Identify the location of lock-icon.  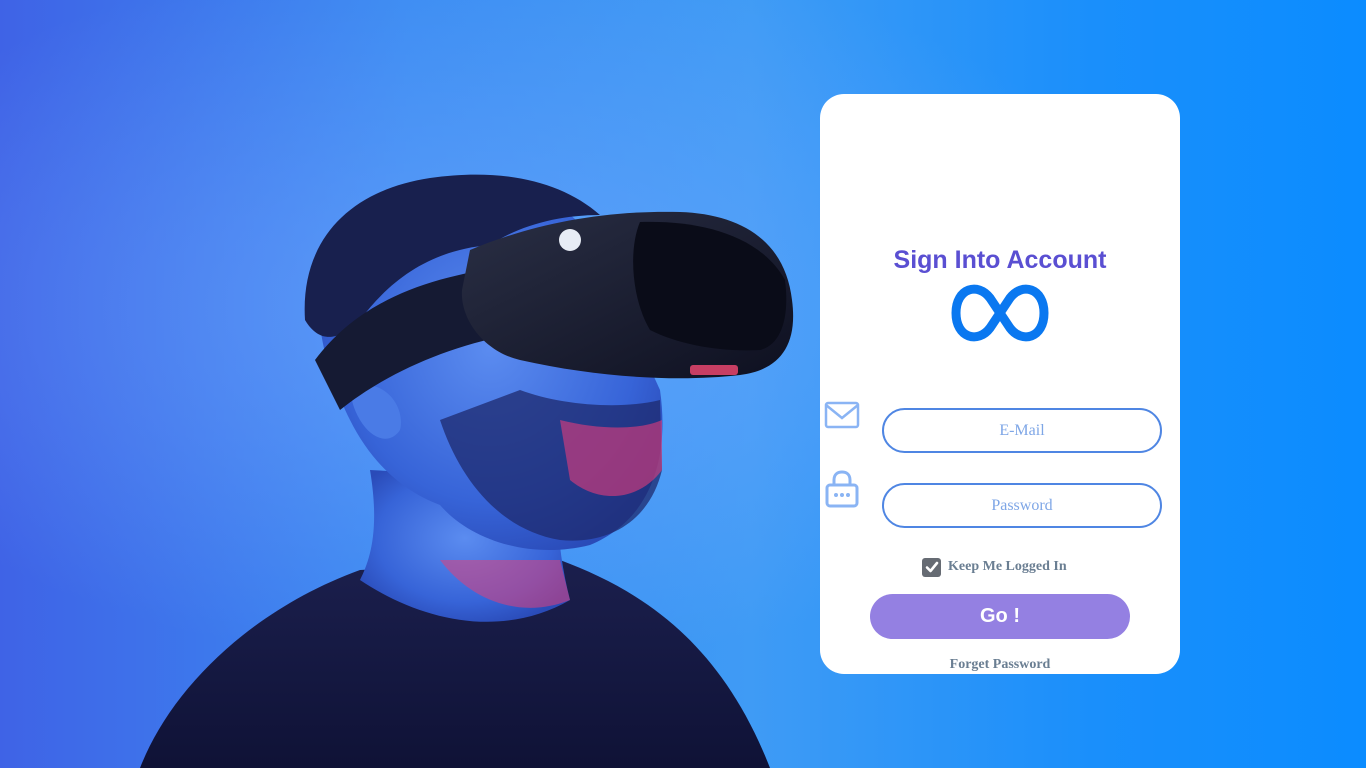
(842, 489).